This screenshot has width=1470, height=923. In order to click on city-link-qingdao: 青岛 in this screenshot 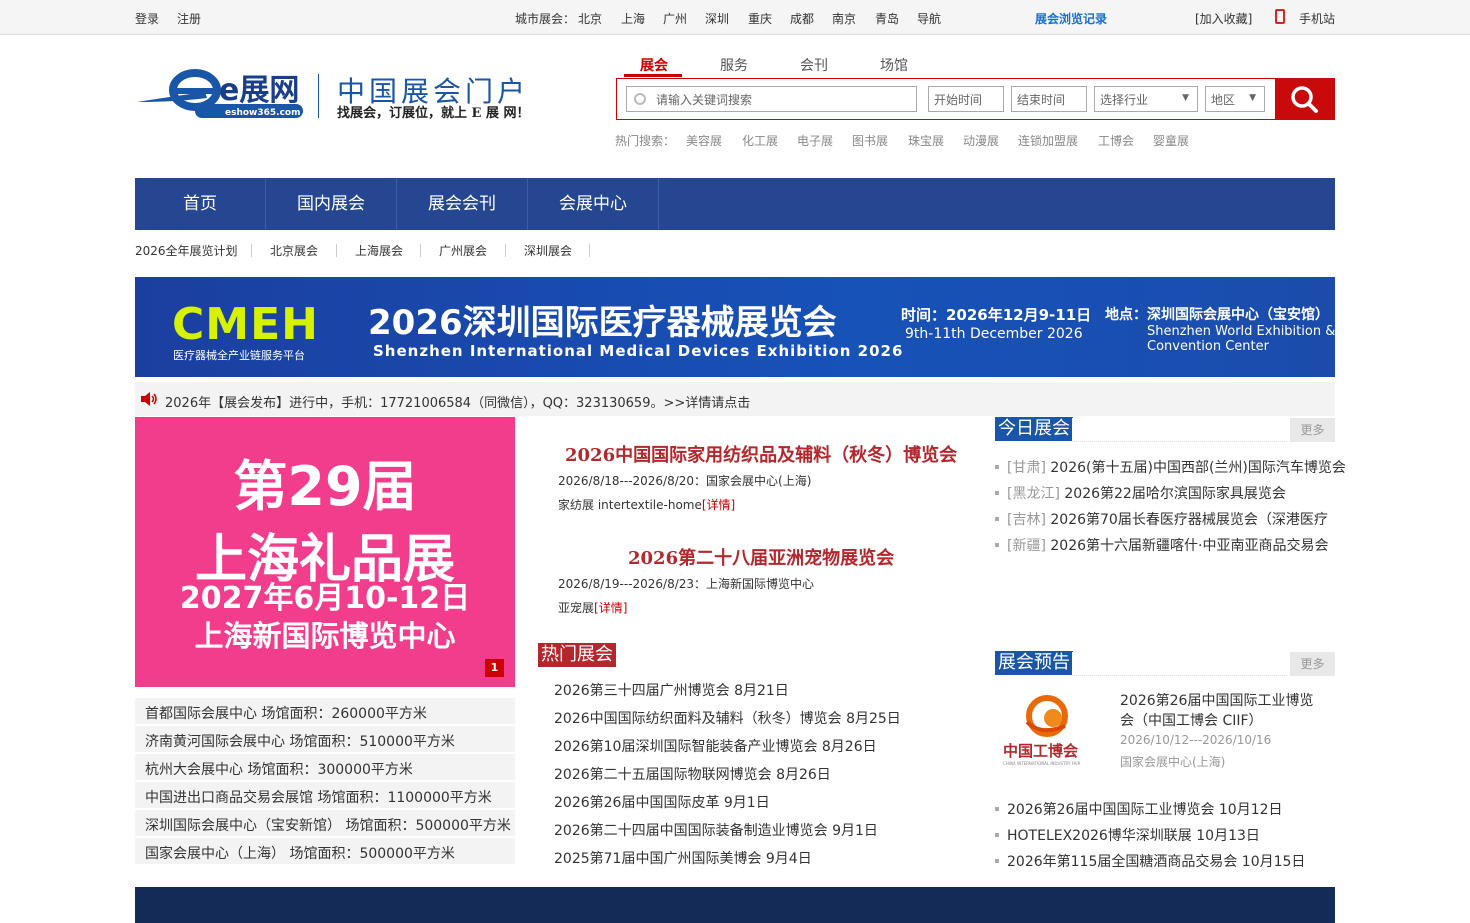, I will do `click(887, 18)`.